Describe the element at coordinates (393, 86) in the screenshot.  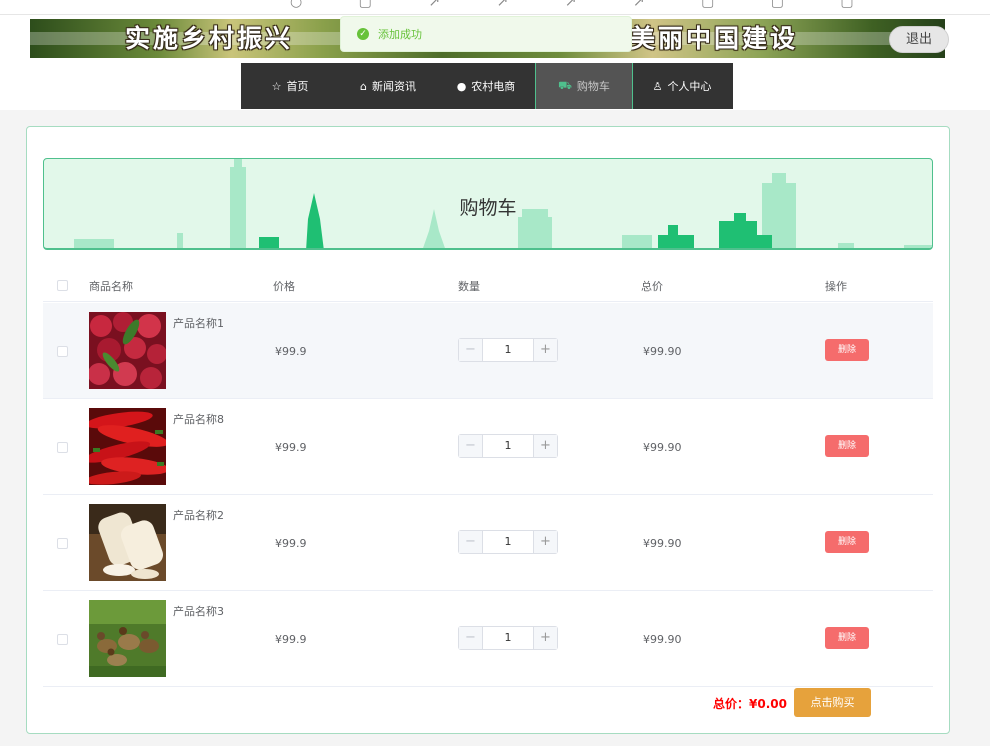
I see `nav-item-label: 新闻资讯` at that location.